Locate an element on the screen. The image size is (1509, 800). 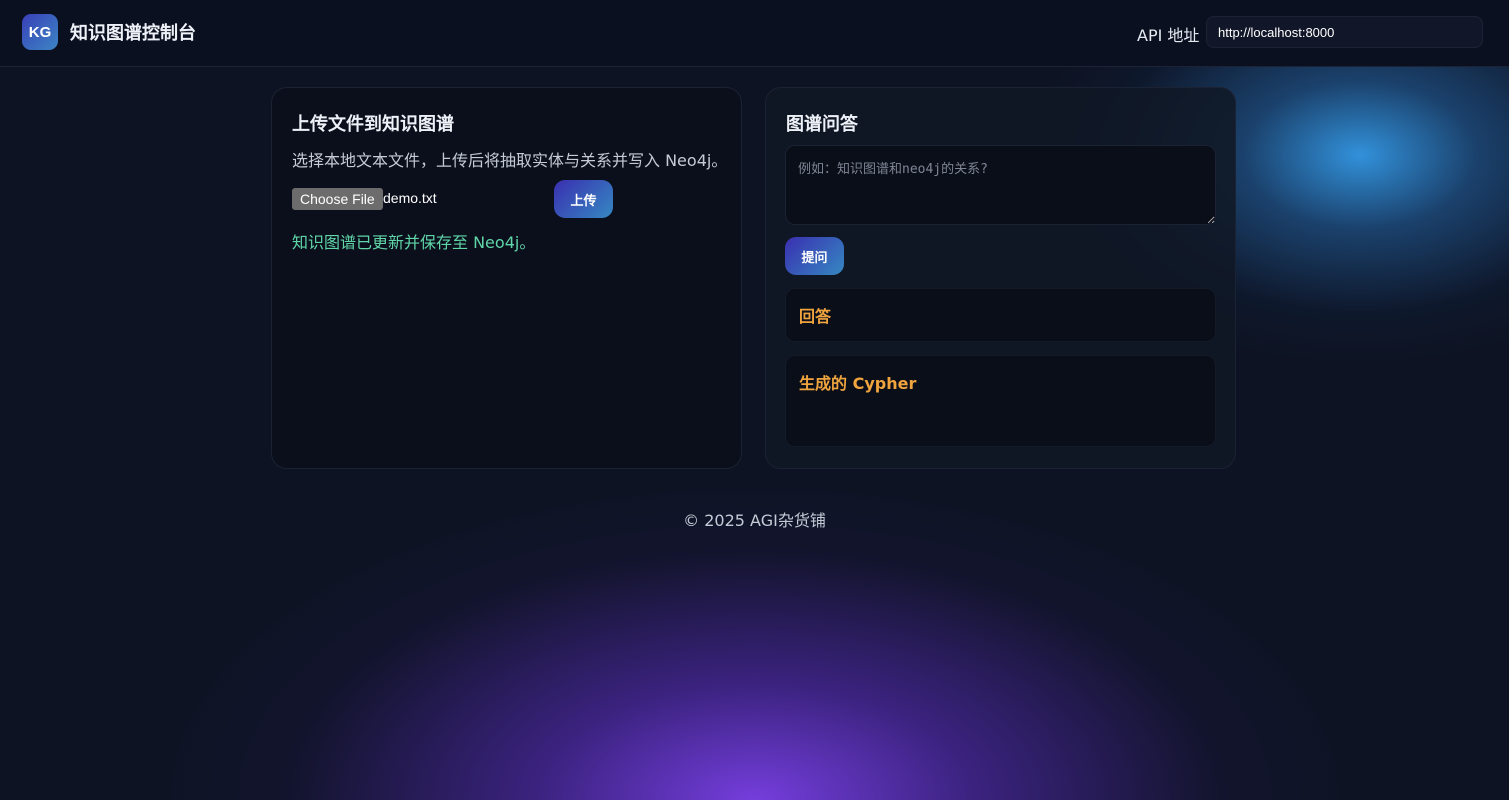
top-bar: KG 知识图谱控制台 API 地址 is located at coordinates (754, 33).